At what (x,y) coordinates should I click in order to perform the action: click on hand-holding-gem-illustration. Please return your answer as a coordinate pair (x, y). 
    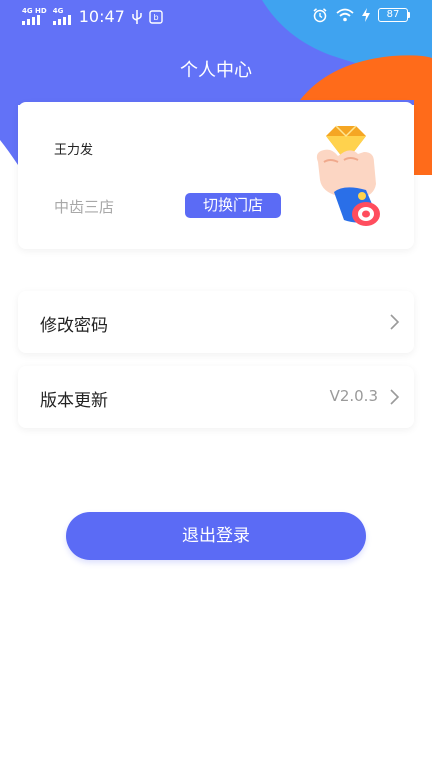
    Looking at the image, I should click on (348, 175).